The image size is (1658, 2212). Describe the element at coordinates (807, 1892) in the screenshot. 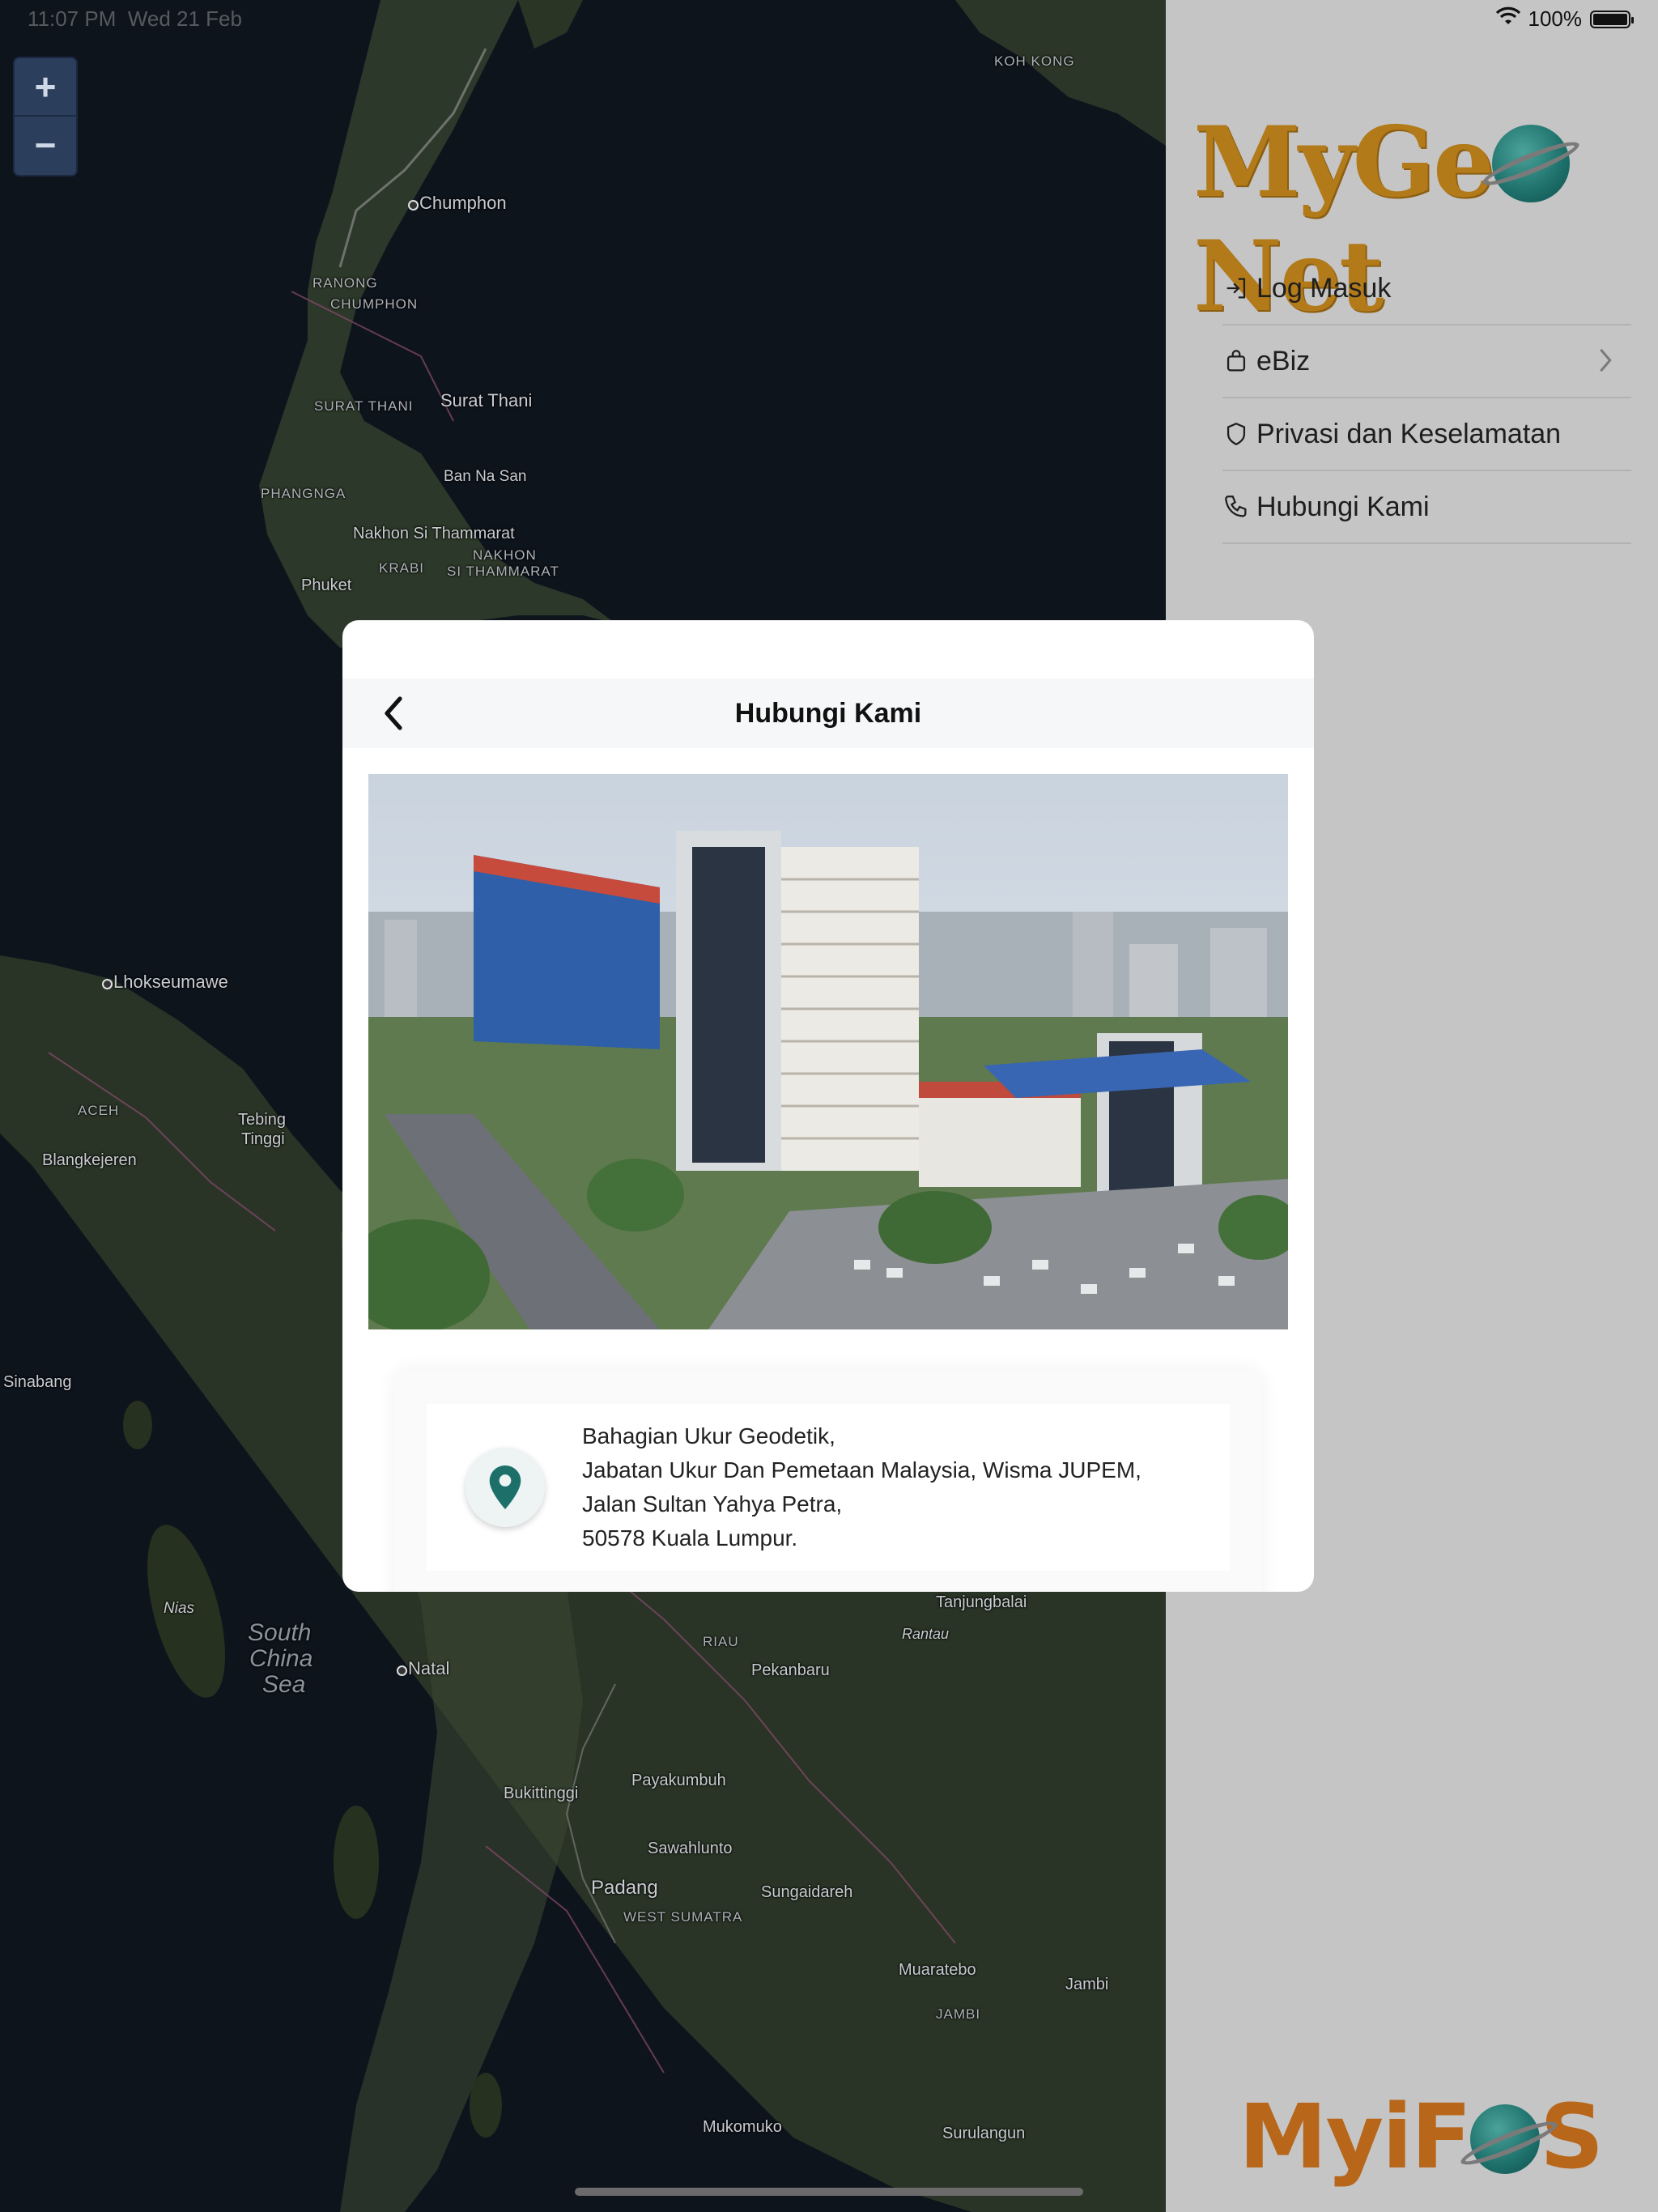

I see `map-label-sungaidareh: Sungaidareh` at that location.